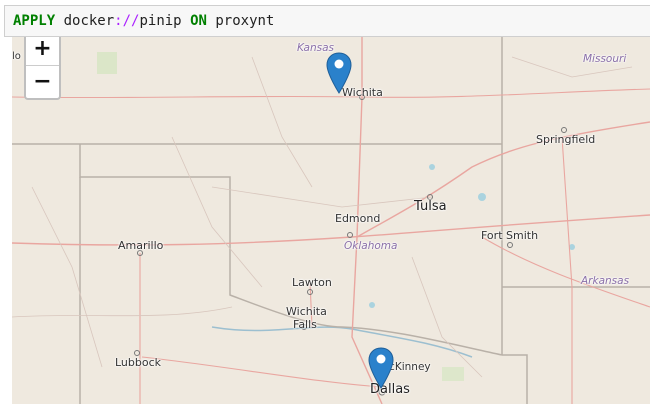  I want to click on city-label-fort-smith: Fort Smith, so click(510, 235).